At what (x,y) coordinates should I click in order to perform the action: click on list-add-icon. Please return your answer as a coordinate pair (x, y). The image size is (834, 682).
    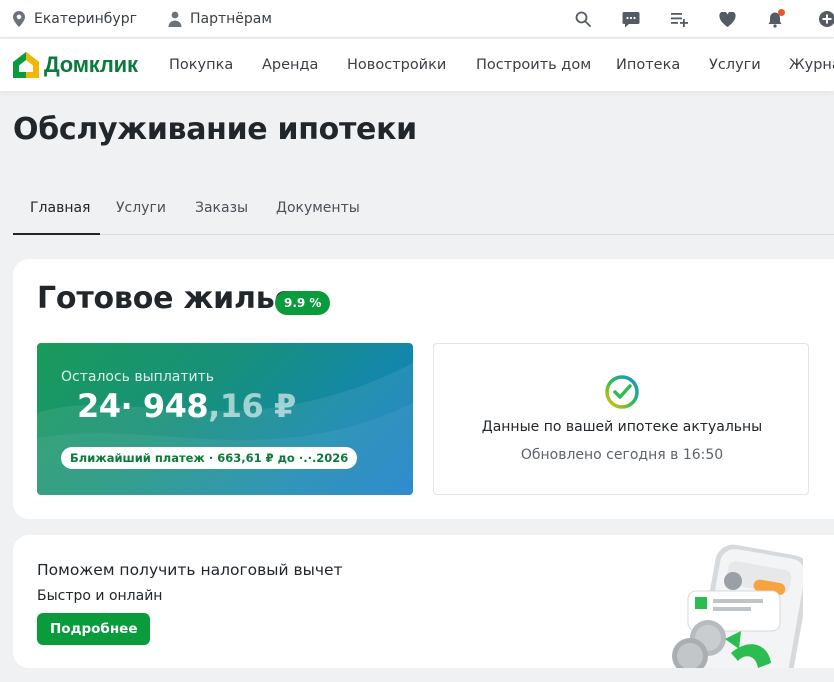
    Looking at the image, I should click on (679, 19).